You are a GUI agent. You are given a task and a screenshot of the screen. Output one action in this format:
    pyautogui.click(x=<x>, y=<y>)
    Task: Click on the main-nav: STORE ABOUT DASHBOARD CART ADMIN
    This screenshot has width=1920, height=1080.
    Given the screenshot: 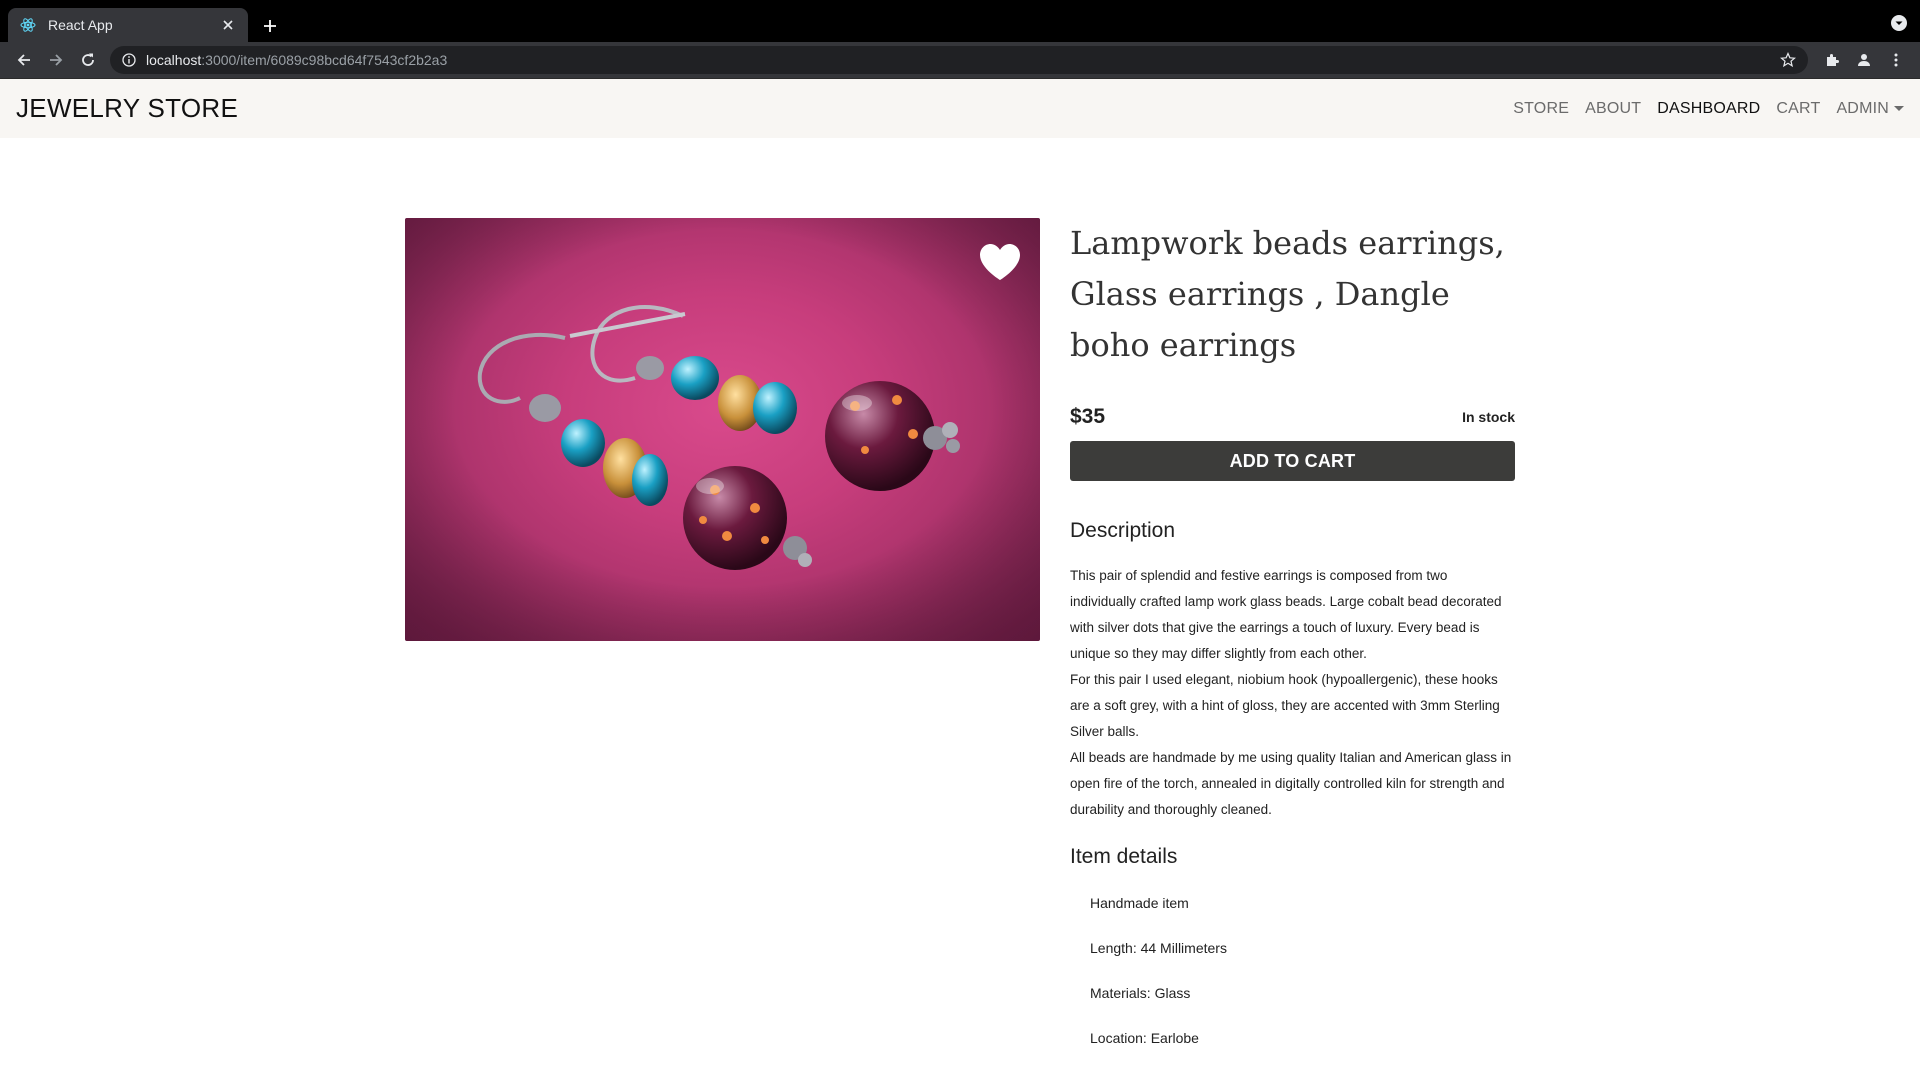 What is the action you would take?
    pyautogui.click(x=1700, y=109)
    